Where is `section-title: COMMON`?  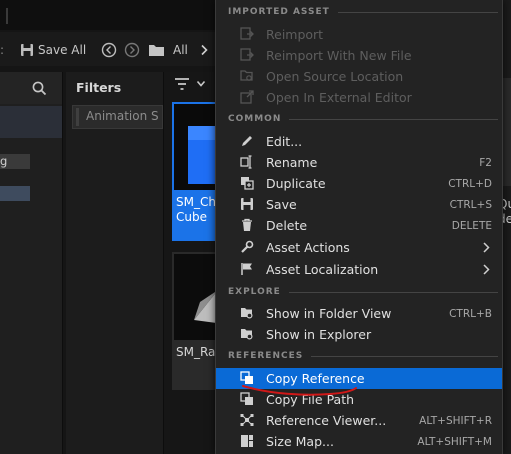
section-title: COMMON is located at coordinates (255, 119).